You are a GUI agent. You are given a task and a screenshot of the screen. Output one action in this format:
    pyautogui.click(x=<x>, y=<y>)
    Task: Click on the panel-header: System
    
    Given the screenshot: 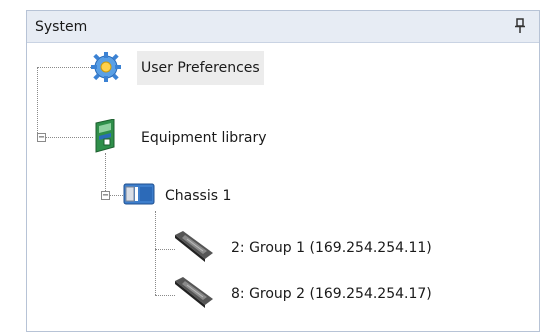 What is the action you would take?
    pyautogui.click(x=283, y=27)
    